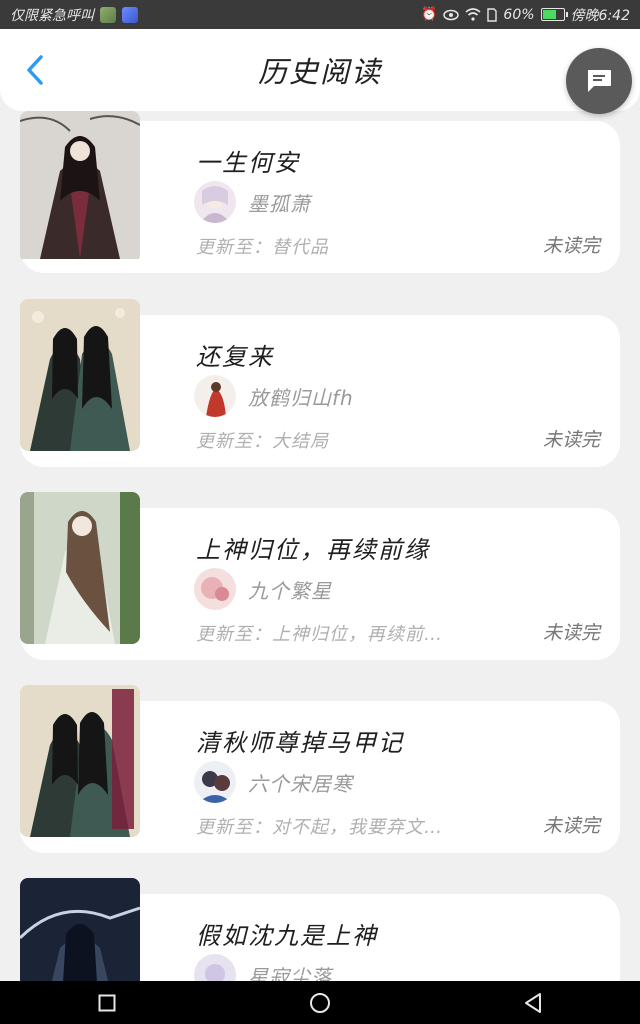 The image size is (640, 1024). I want to click on author-name: 九个繁星, so click(290, 590).